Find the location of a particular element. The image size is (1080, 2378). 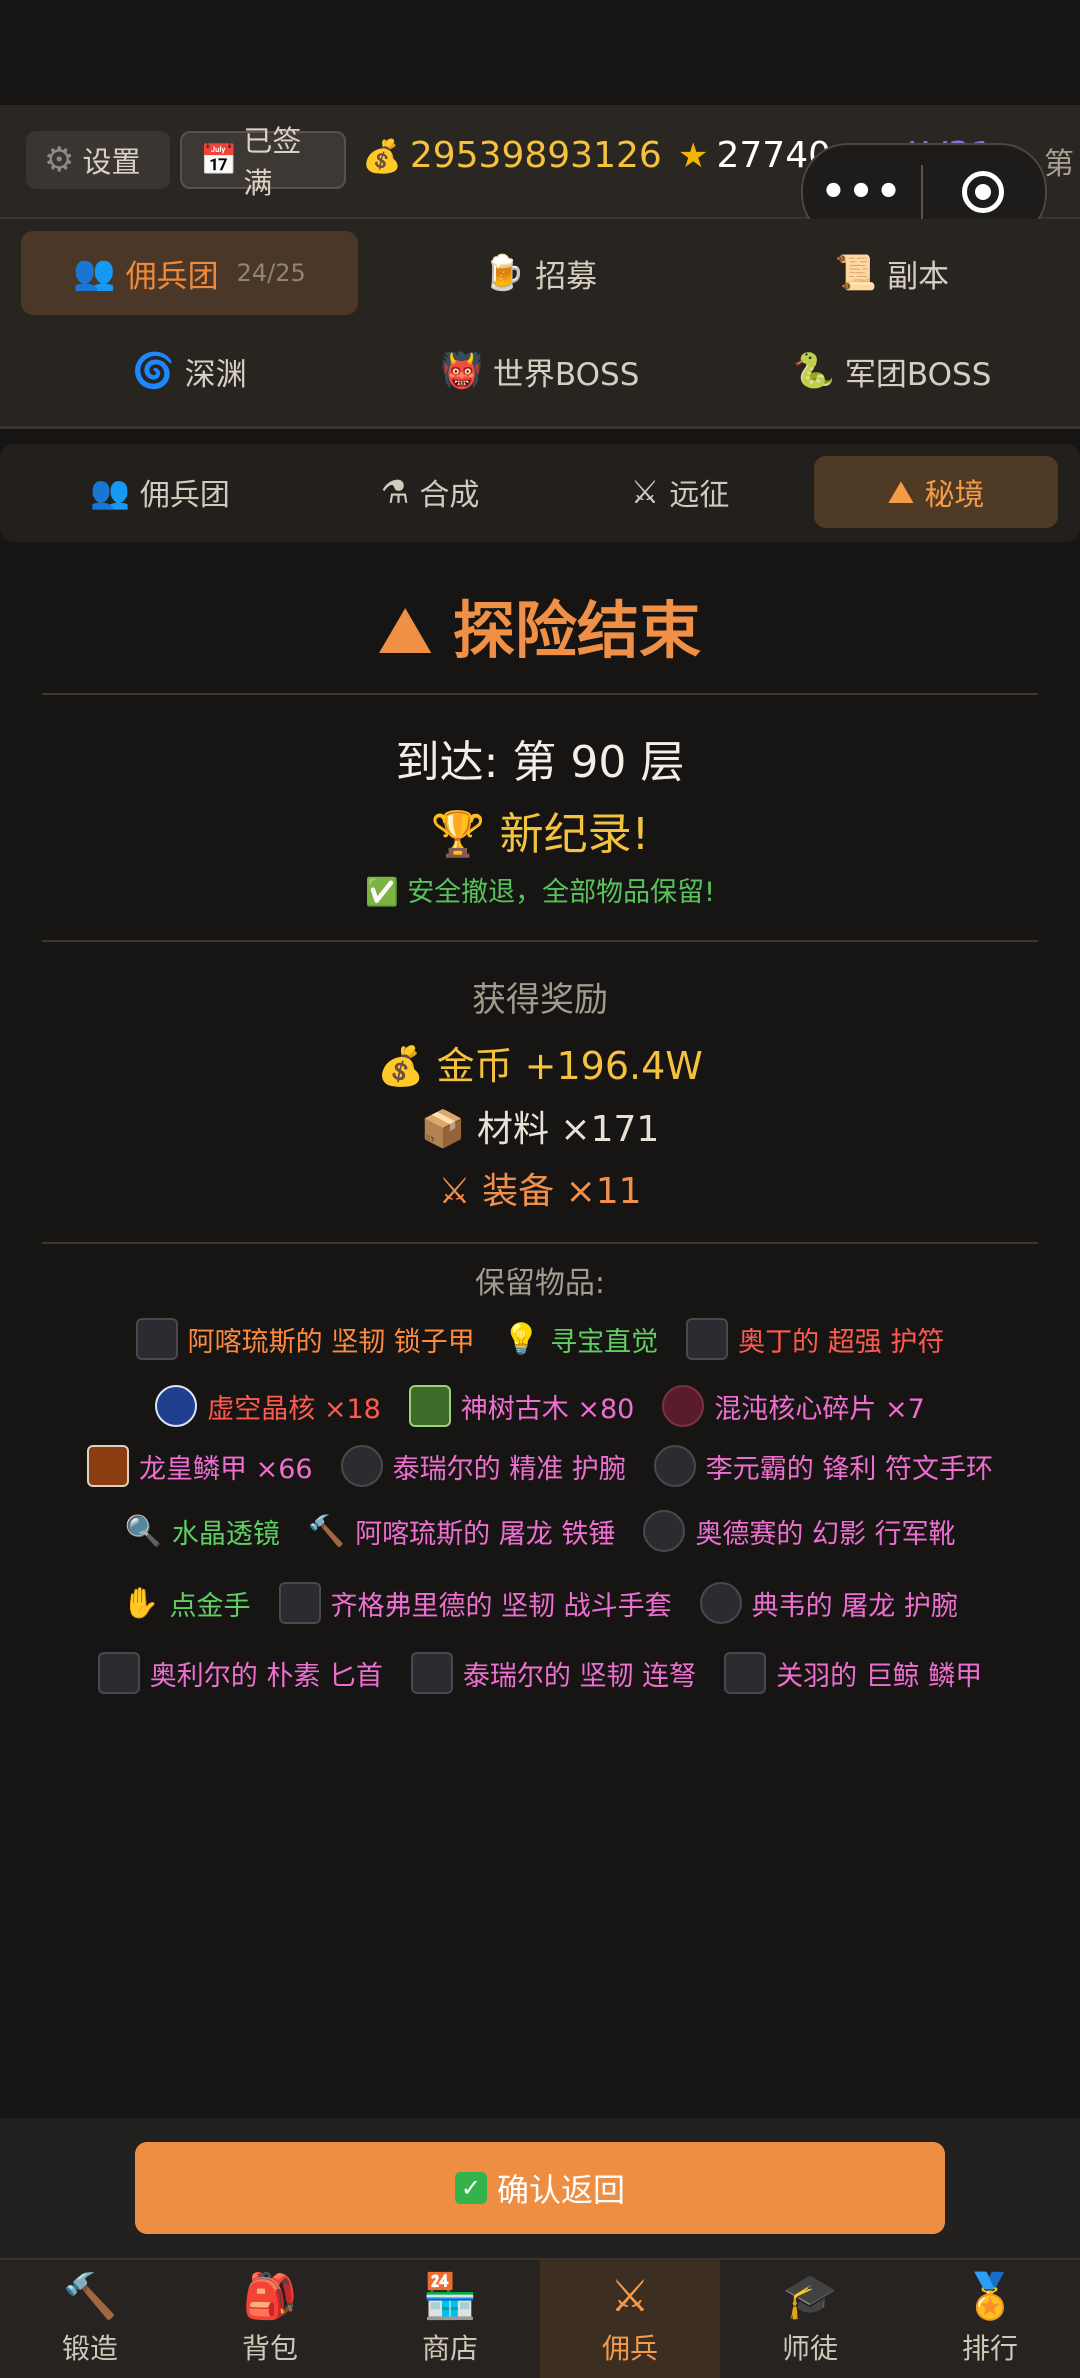

package-icon: 📦 is located at coordinates (443, 1129).